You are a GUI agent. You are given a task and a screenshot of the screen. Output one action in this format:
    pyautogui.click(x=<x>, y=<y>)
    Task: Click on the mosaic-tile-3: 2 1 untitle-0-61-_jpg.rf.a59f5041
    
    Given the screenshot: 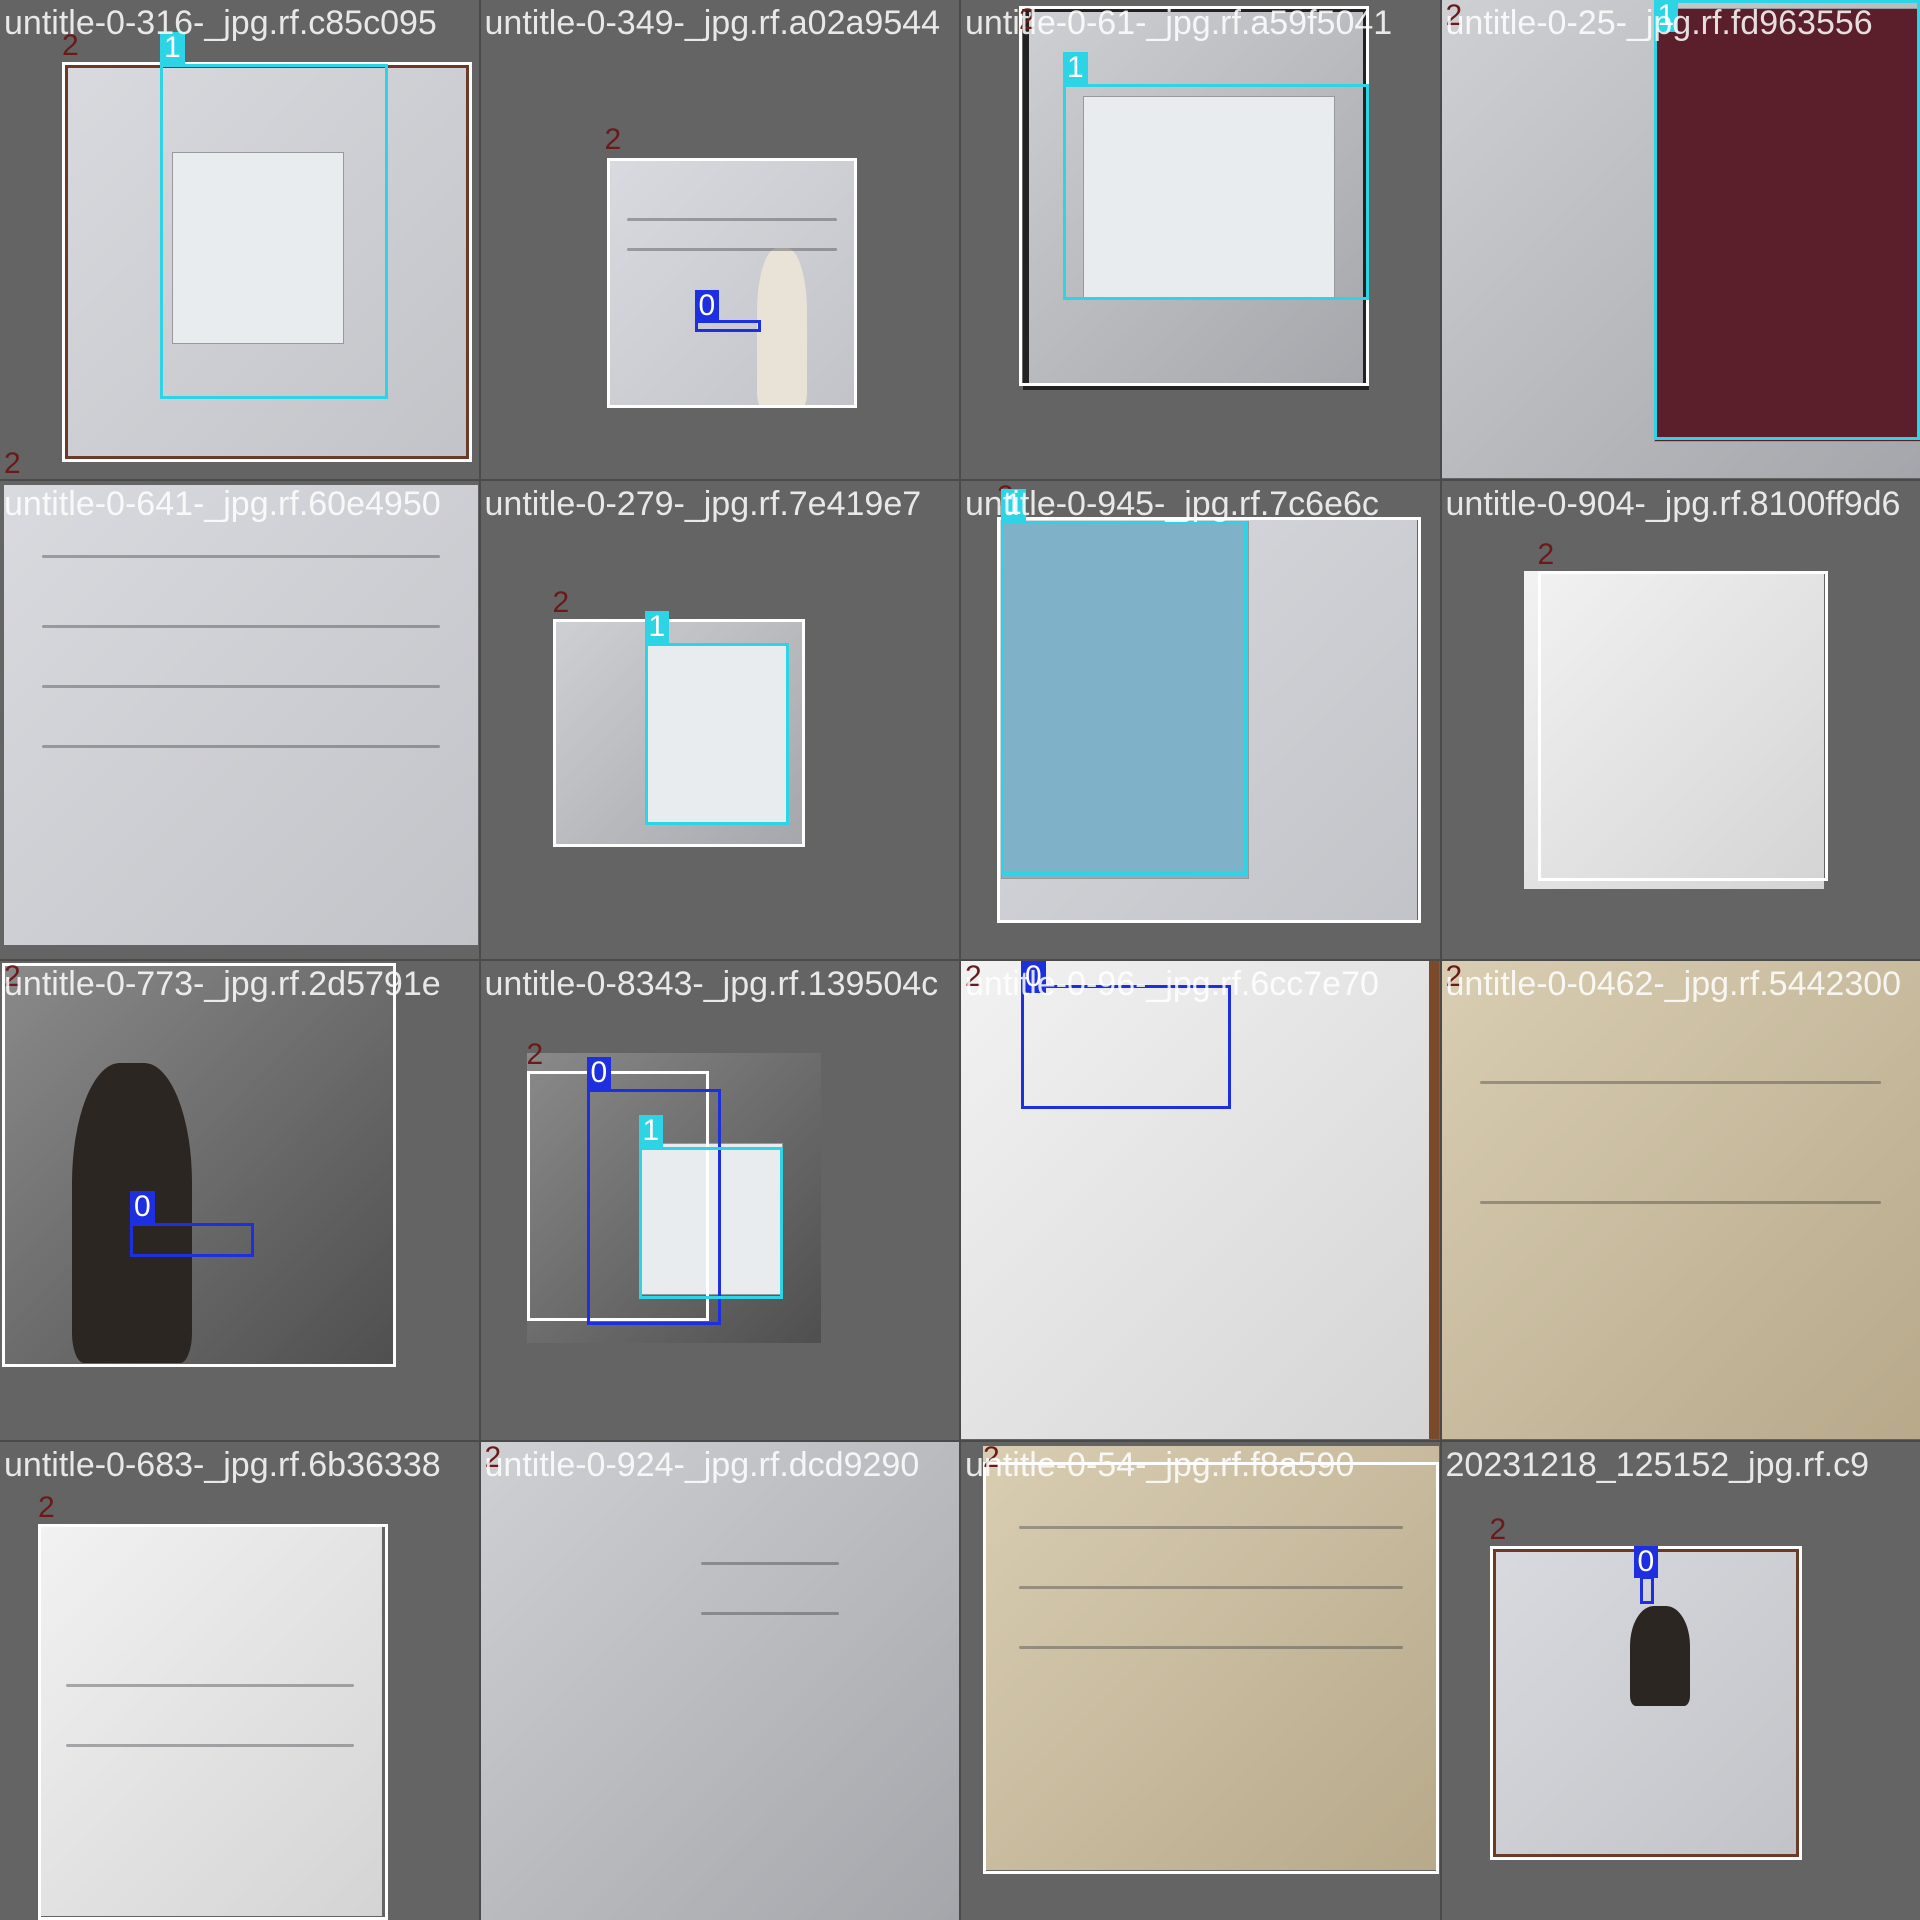 What is the action you would take?
    pyautogui.click(x=1200, y=239)
    